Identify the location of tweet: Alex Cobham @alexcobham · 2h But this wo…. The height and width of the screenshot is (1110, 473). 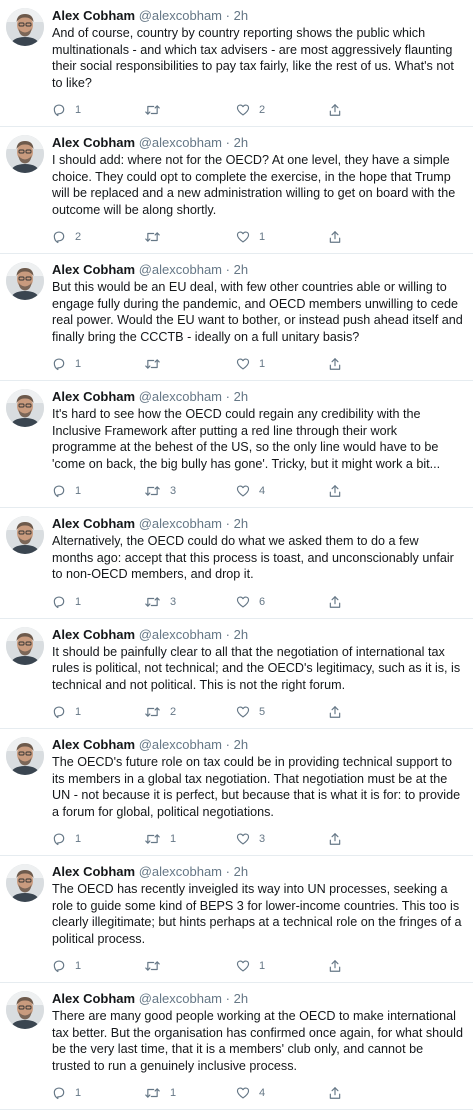
(236, 317).